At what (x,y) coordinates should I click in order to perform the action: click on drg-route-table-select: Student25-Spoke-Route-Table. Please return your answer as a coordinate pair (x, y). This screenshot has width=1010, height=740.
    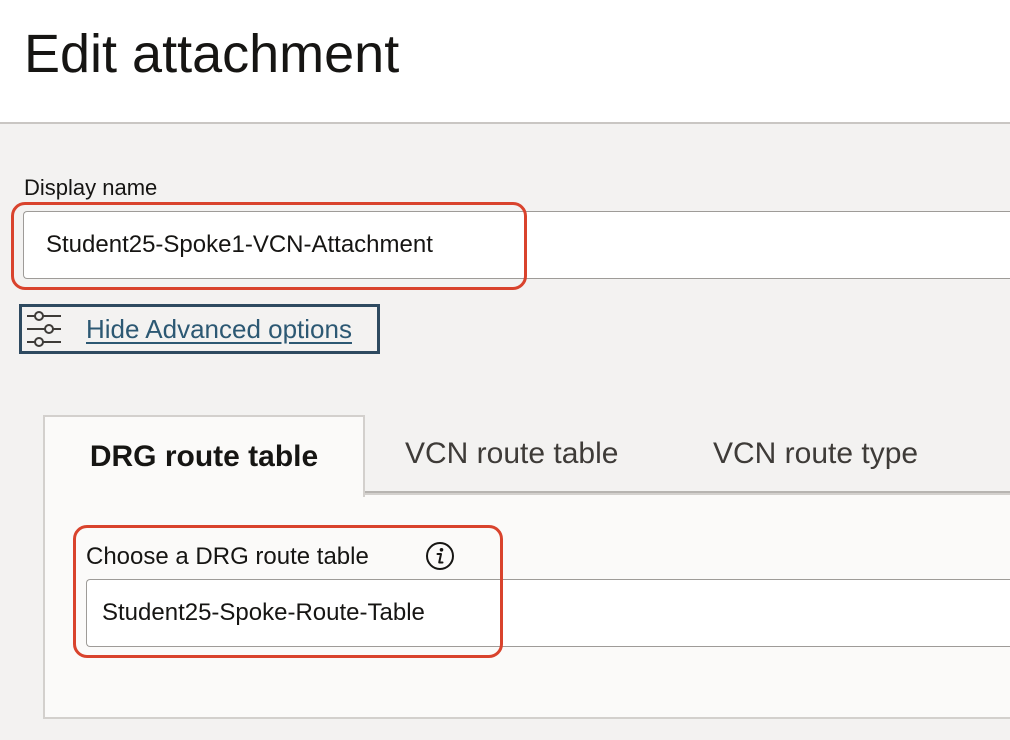
    Looking at the image, I should click on (548, 613).